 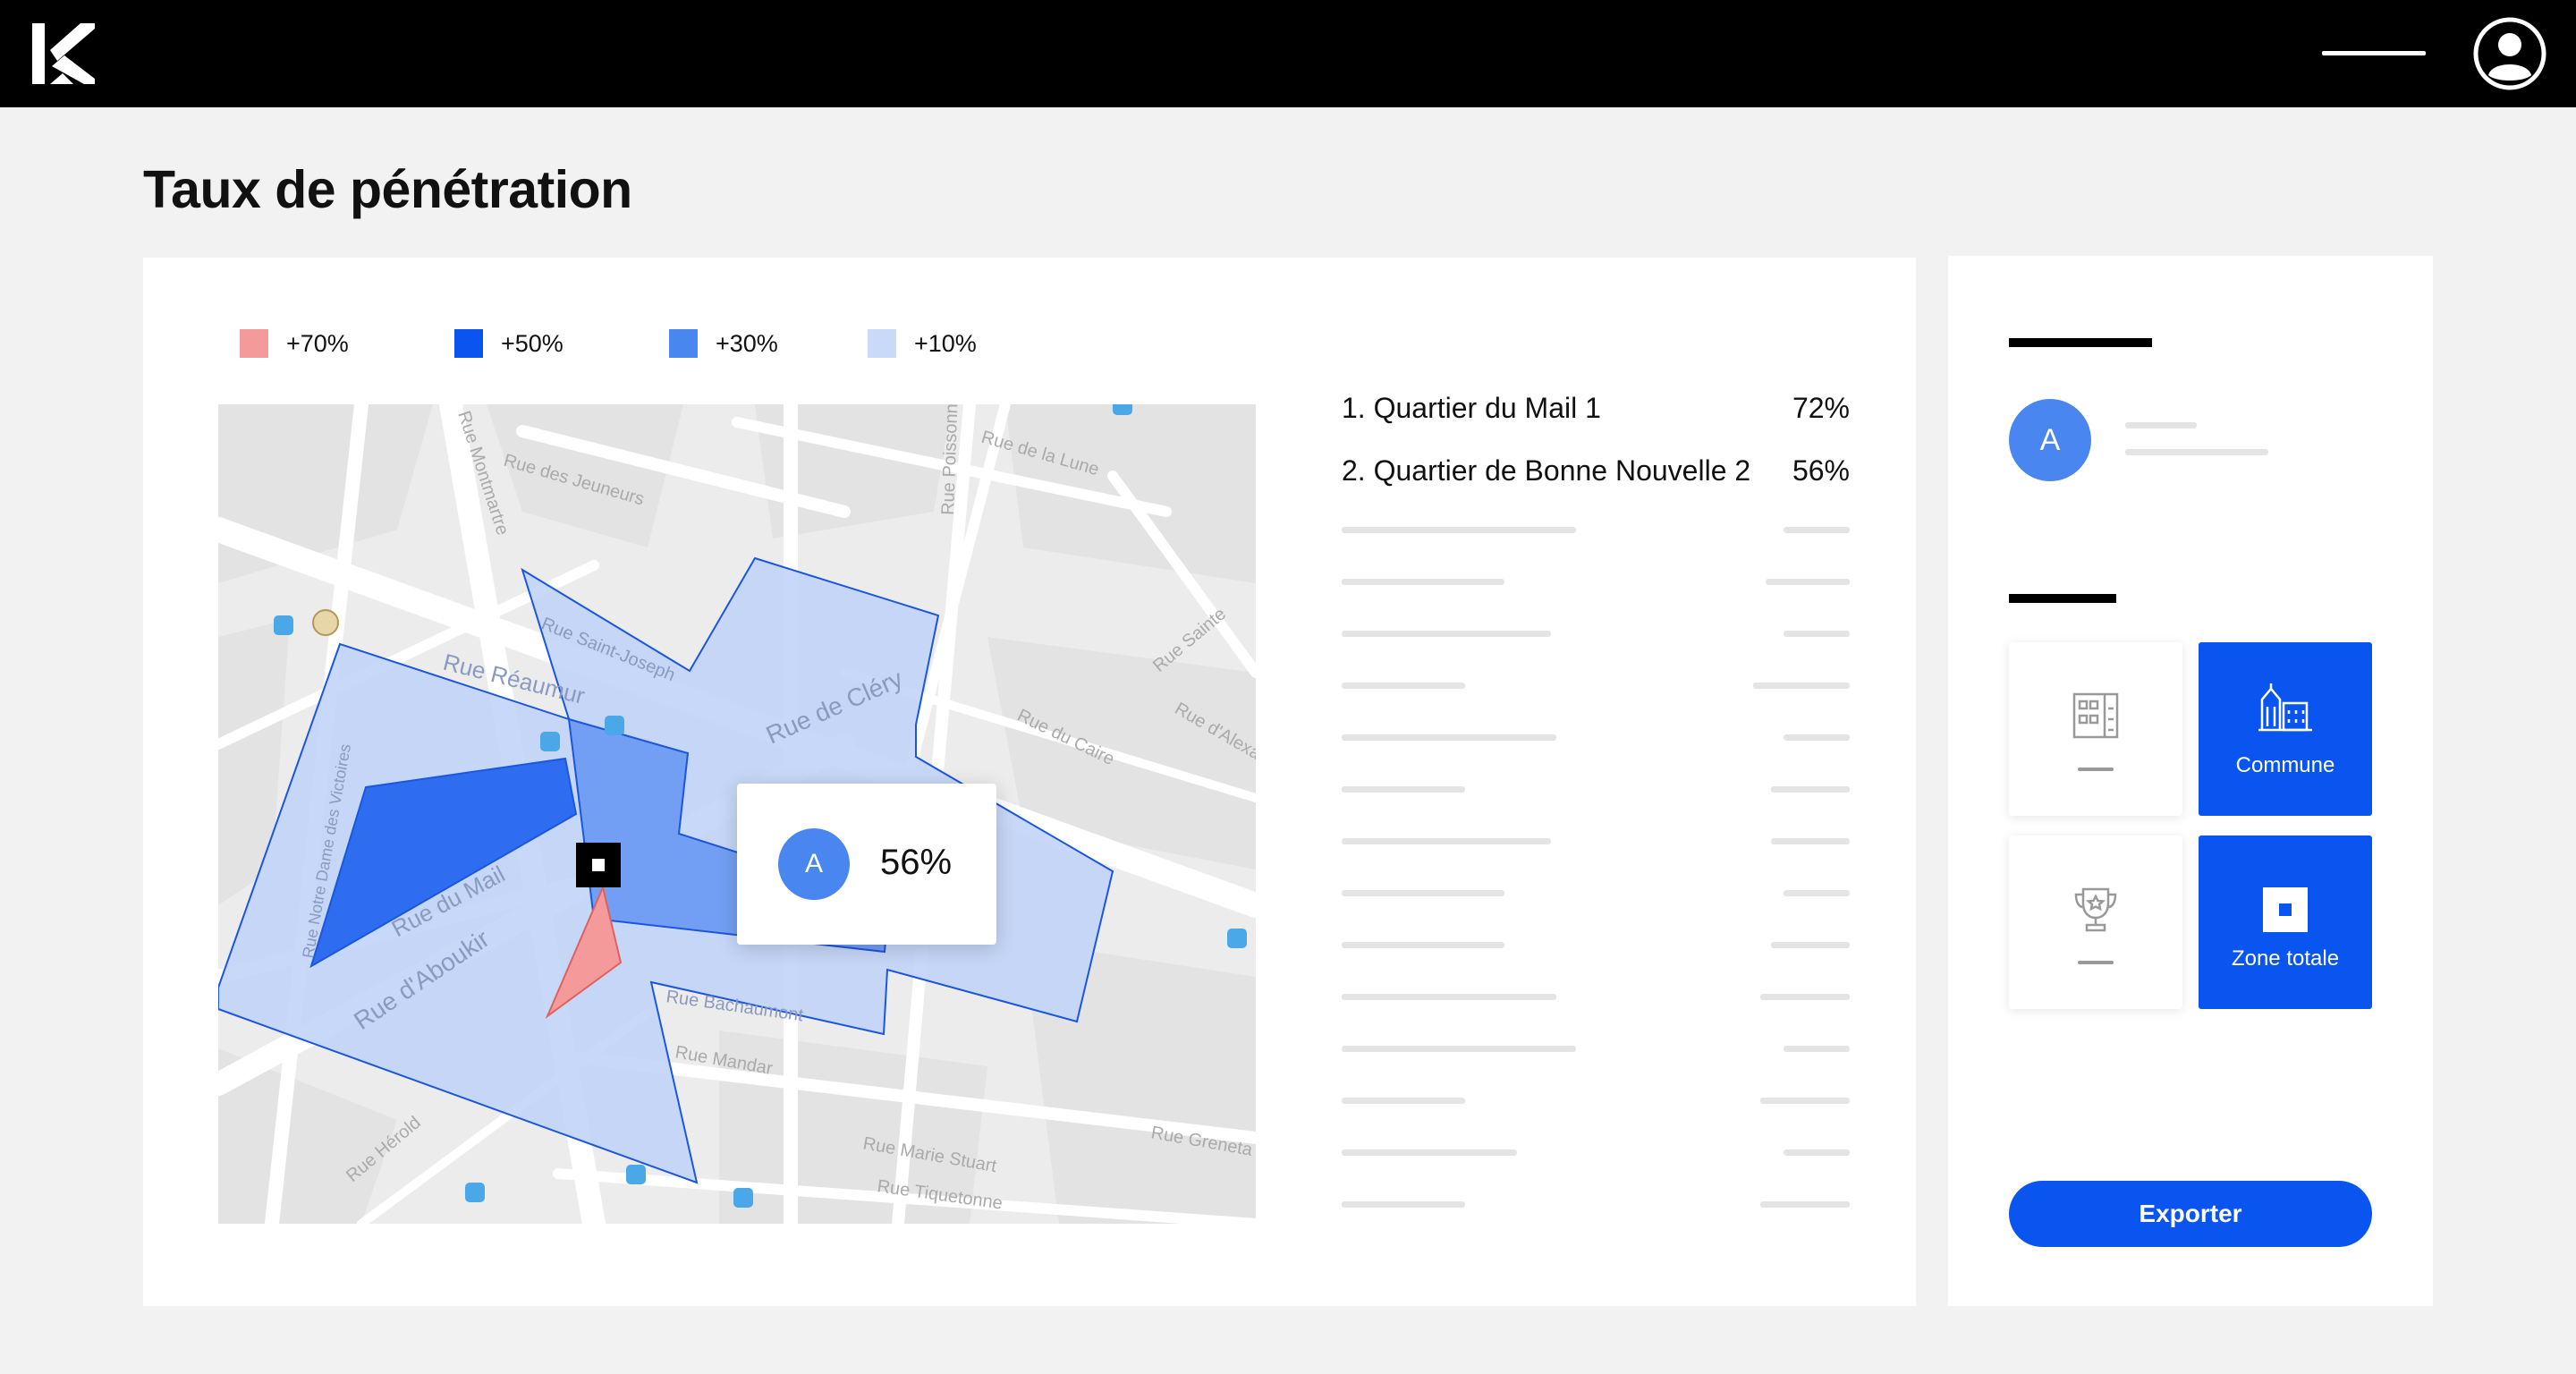 I want to click on tile-label: Commune, so click(x=2285, y=765).